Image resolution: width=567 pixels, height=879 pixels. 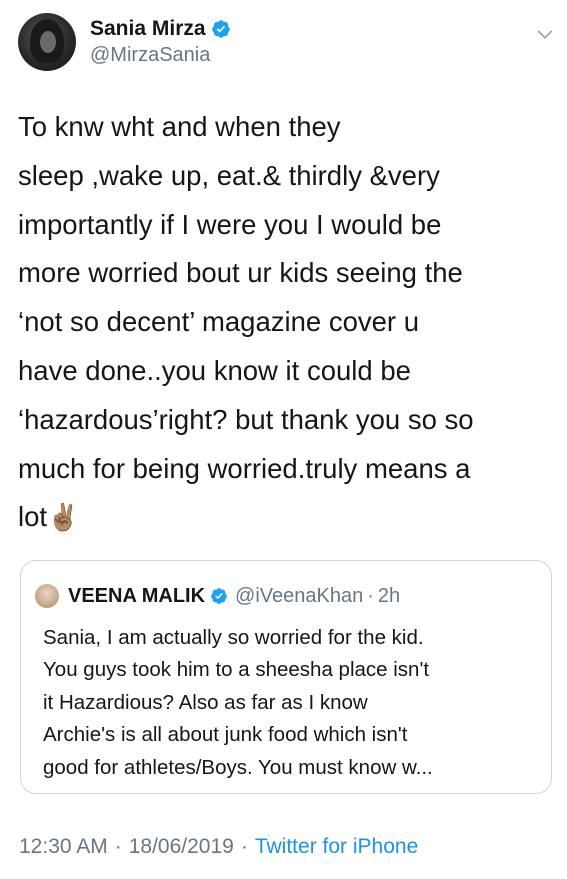 I want to click on author-name-row: Sania Mirza, so click(x=160, y=29).